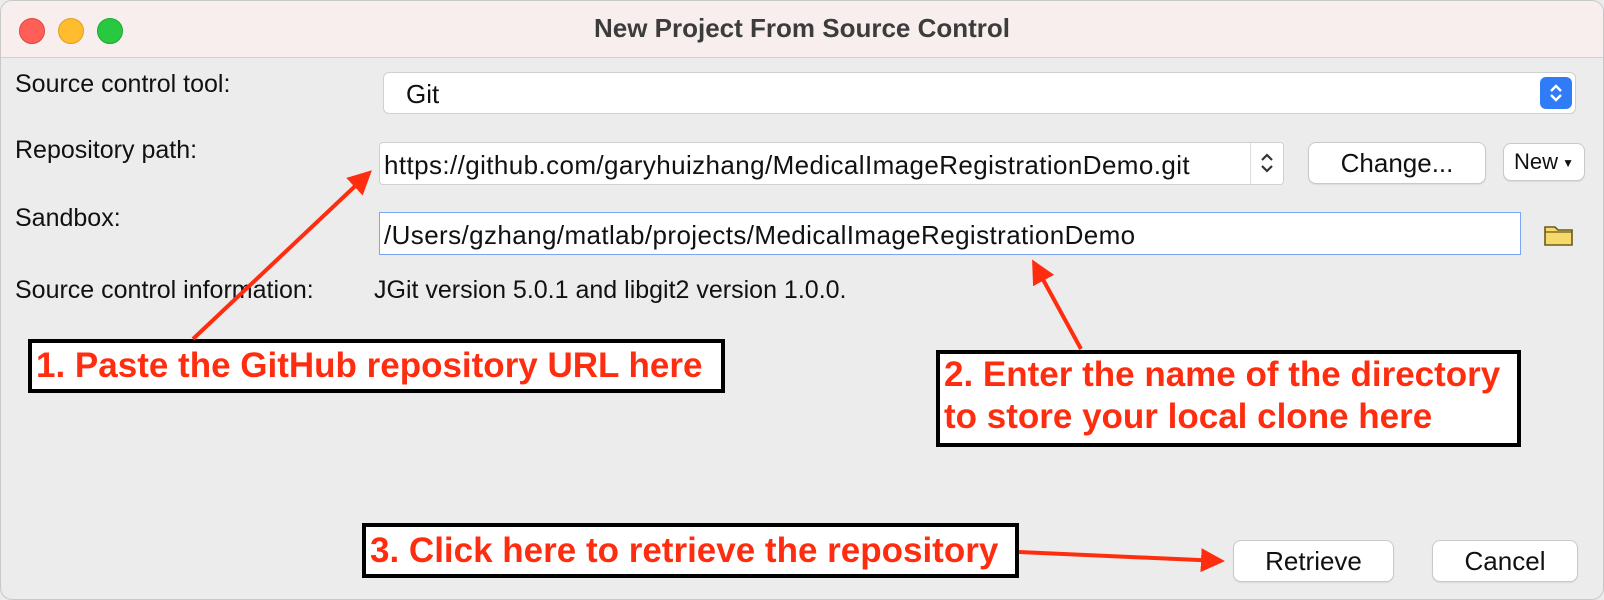  What do you see at coordinates (1188, 416) in the screenshot?
I see `annotation-step2-line2: to store your local clone here` at bounding box center [1188, 416].